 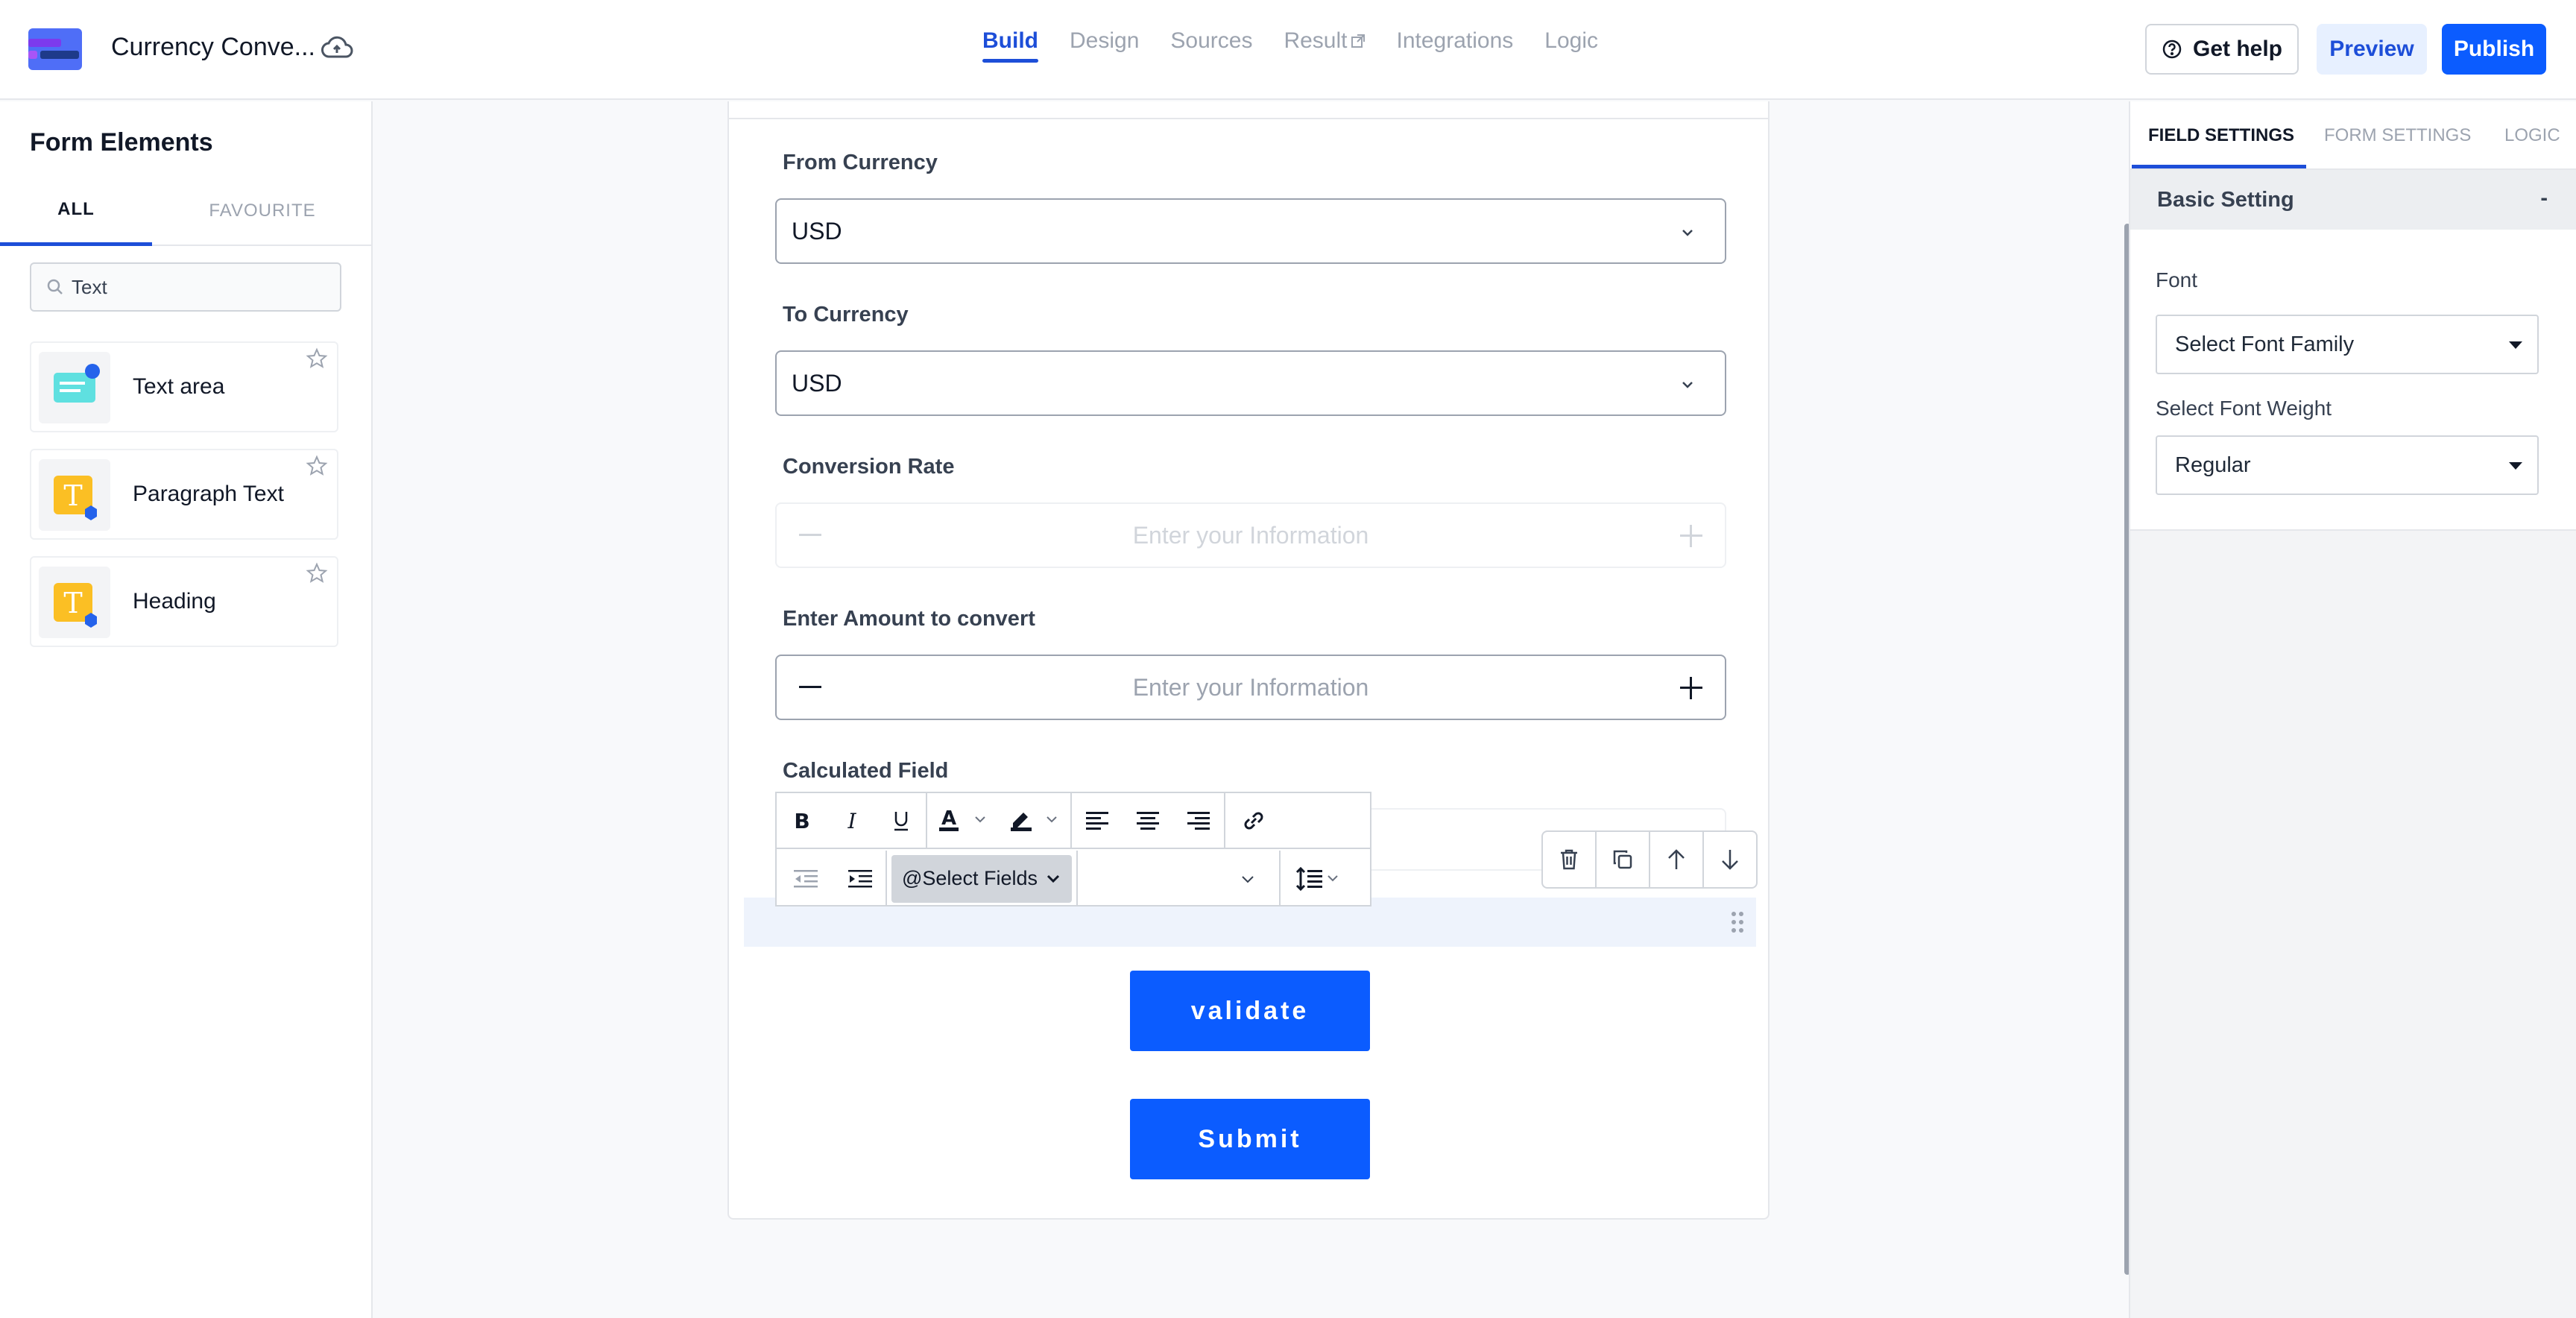 I want to click on to-currency-value: USD, so click(x=817, y=383).